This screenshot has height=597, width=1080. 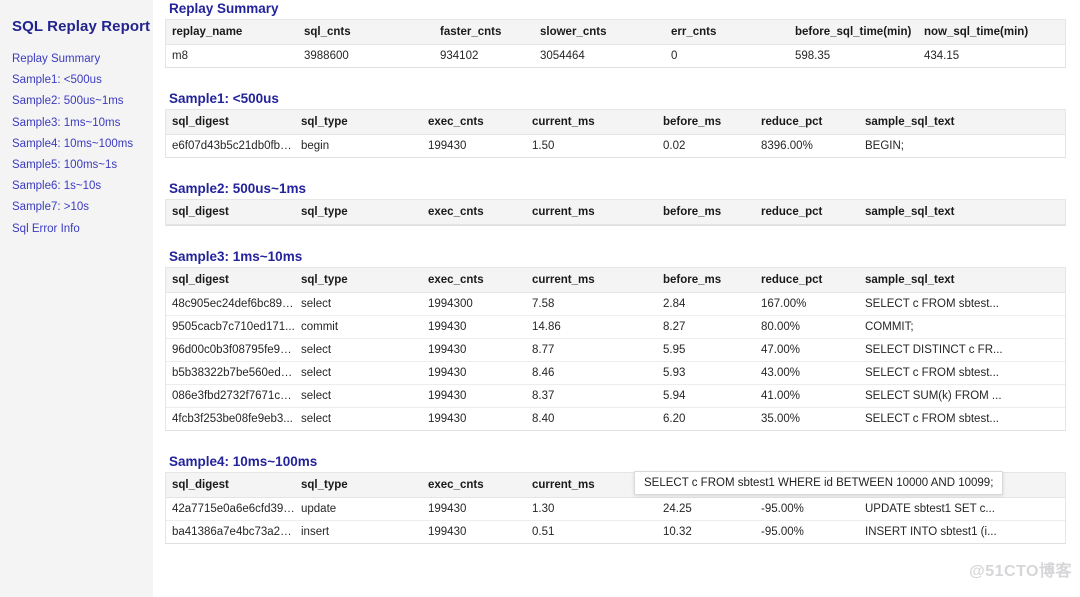 What do you see at coordinates (591, 418) in the screenshot?
I see `cell-current-ms: 8.40` at bounding box center [591, 418].